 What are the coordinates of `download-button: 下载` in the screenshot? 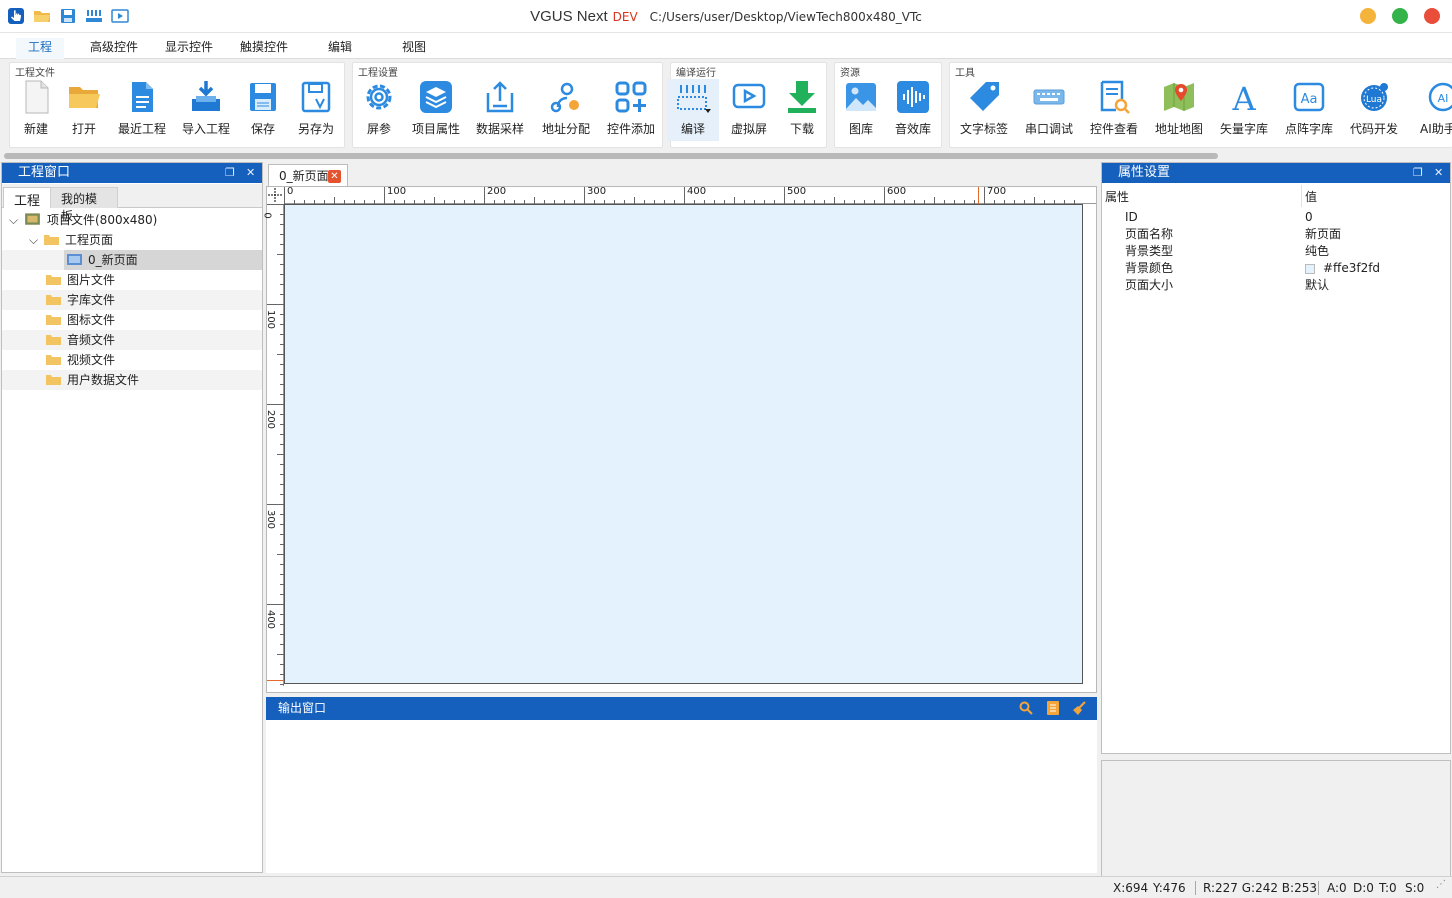 It's located at (802, 110).